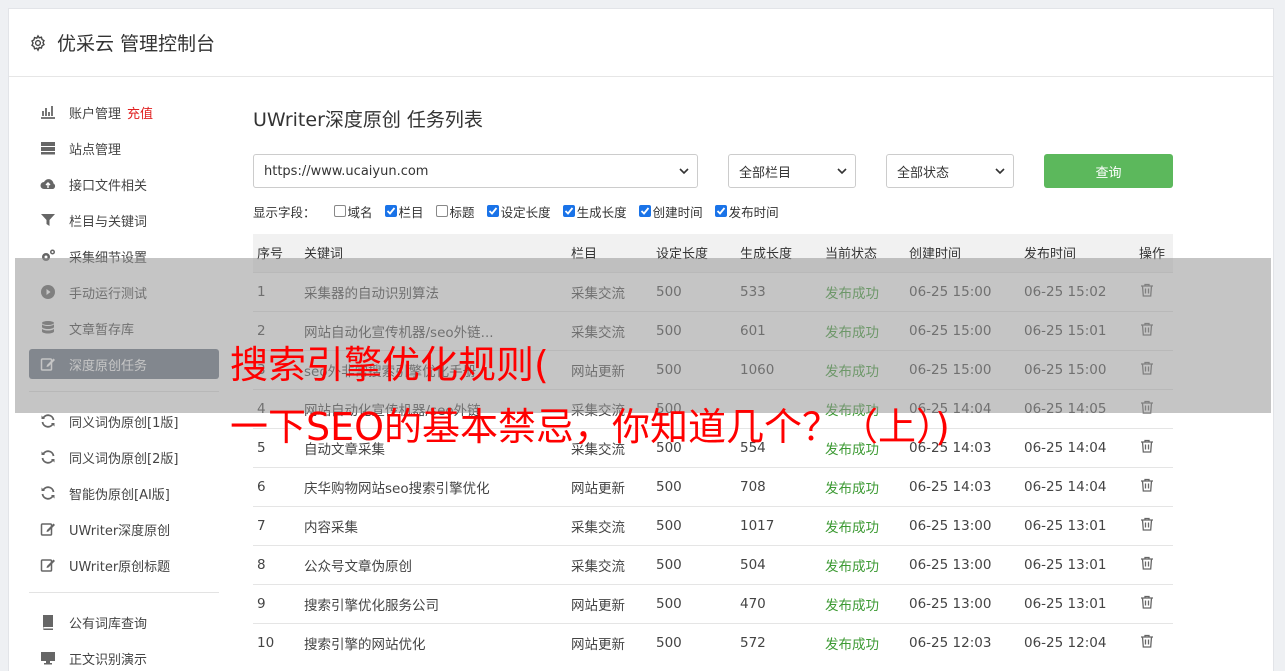  Describe the element at coordinates (765, 173) in the screenshot. I see `column-select-value: 全部栏目` at that location.